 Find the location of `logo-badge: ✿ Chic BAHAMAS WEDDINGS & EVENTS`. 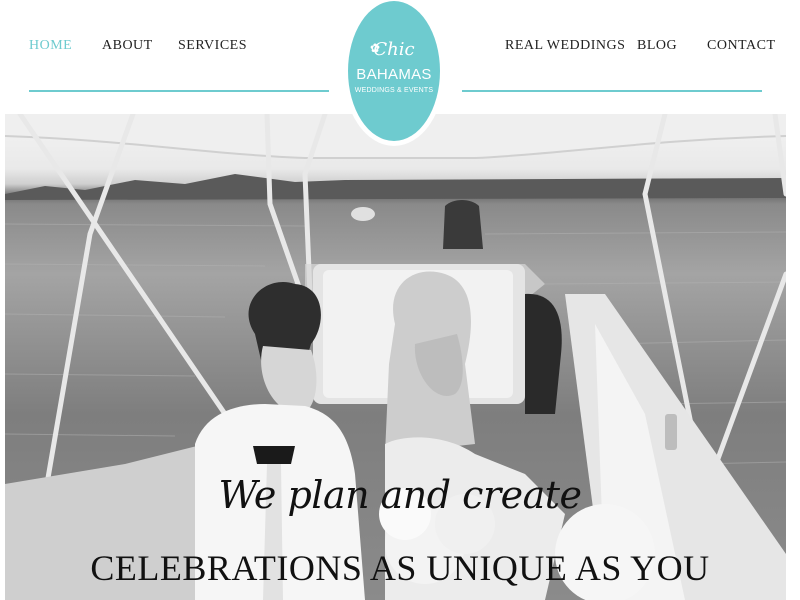

logo-badge: ✿ Chic BAHAMAS WEDDINGS & EVENTS is located at coordinates (394, 71).